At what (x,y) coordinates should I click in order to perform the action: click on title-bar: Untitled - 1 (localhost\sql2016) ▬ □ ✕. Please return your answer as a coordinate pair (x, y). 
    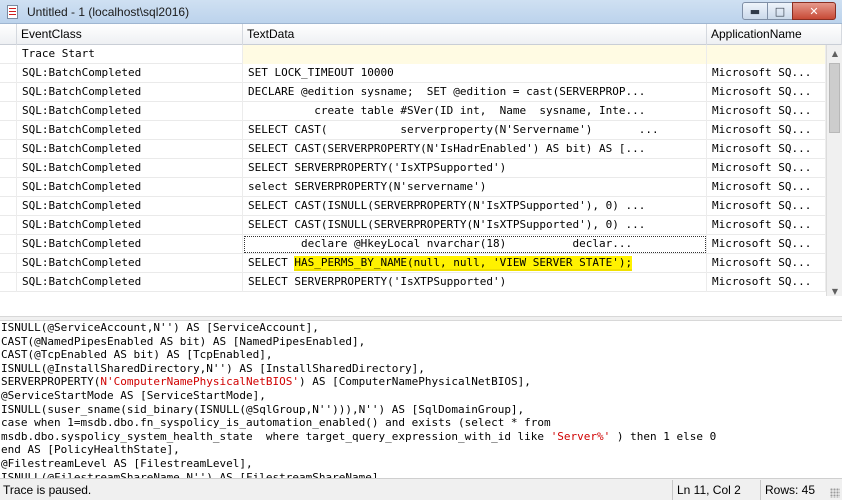
    Looking at the image, I should click on (421, 12).